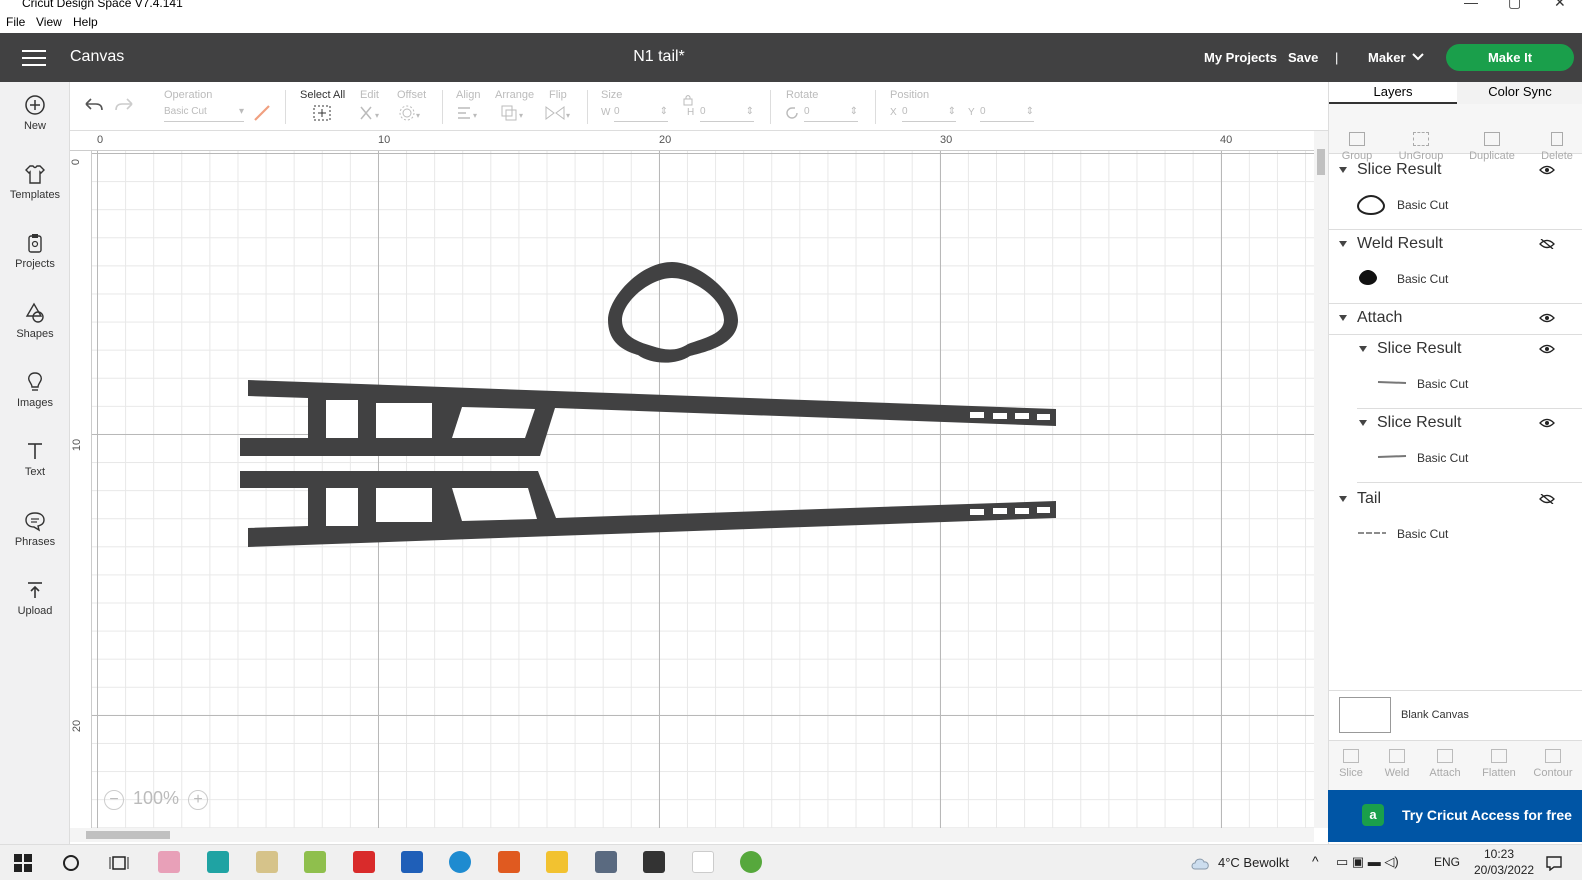 The width and height of the screenshot is (1582, 880). Describe the element at coordinates (1321, 479) in the screenshot. I see `vertical-scrollbar` at that location.